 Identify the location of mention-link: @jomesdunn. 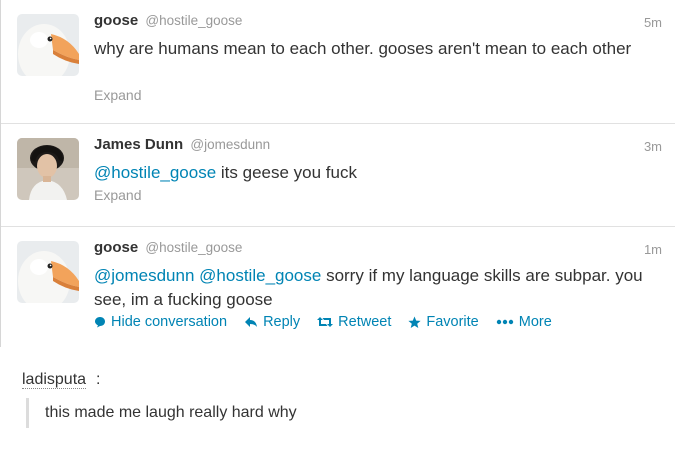
(144, 275).